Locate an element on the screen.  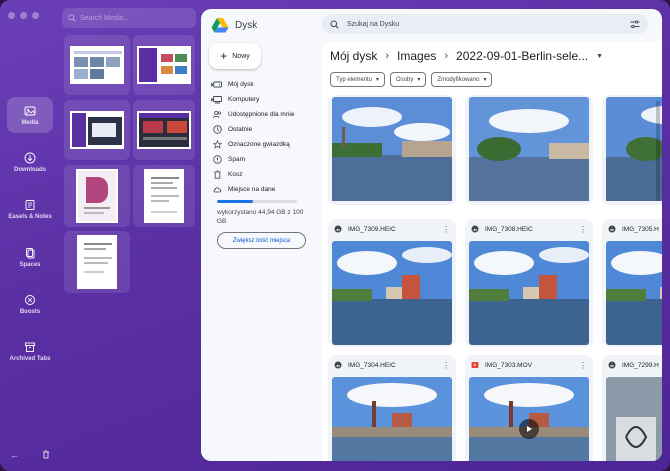
video-file-icon is located at coordinates (475, 365).